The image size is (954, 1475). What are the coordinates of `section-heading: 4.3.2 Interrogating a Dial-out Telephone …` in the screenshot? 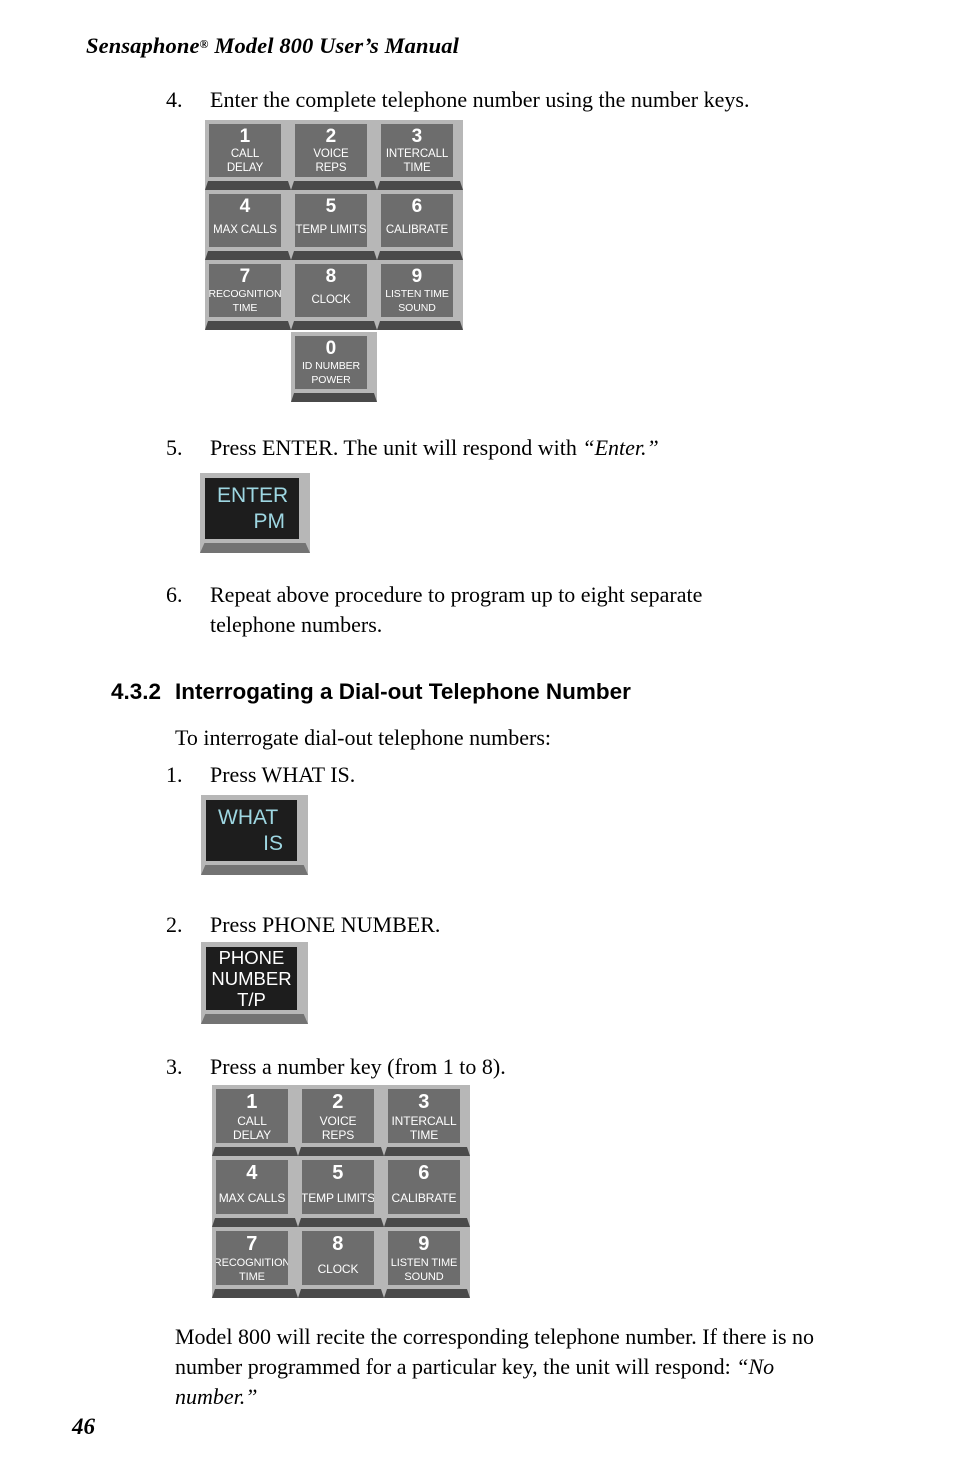 It's located at (371, 692).